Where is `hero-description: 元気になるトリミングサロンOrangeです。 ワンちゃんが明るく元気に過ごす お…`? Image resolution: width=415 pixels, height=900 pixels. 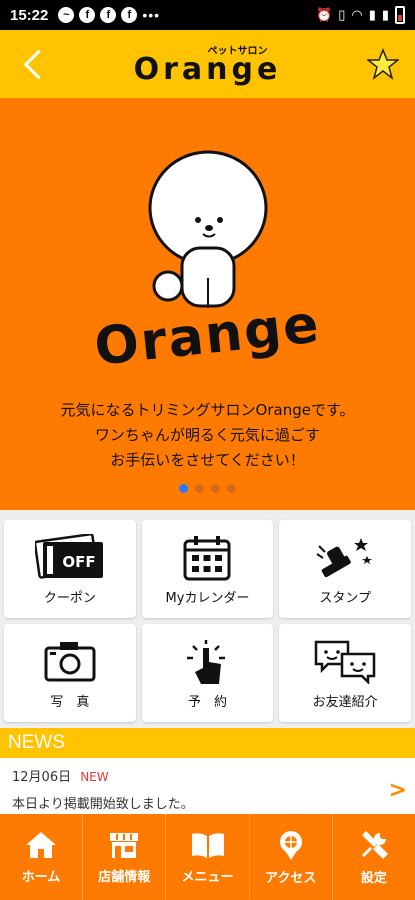 hero-description: 元気になるトリミングサロンOrangeです。 ワンちゃんが明るく元気に過ごす お… is located at coordinates (207, 435).